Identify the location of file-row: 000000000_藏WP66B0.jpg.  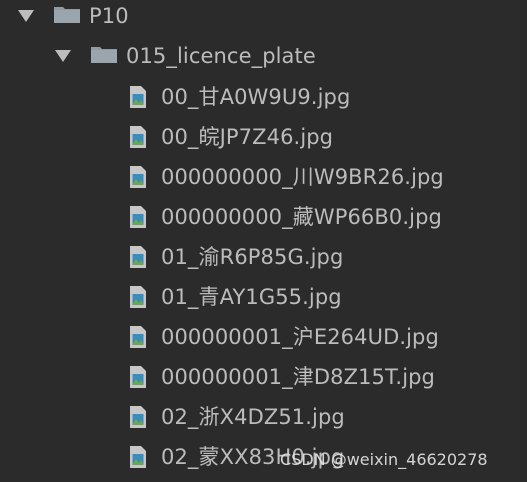
(263, 217).